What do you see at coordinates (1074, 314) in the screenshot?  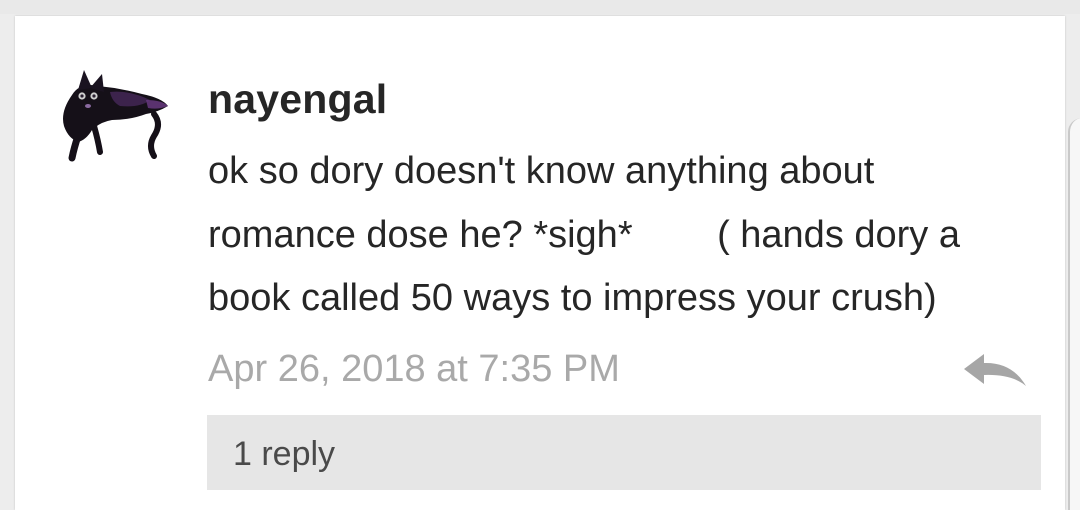 I see `adjacent-card-edge` at bounding box center [1074, 314].